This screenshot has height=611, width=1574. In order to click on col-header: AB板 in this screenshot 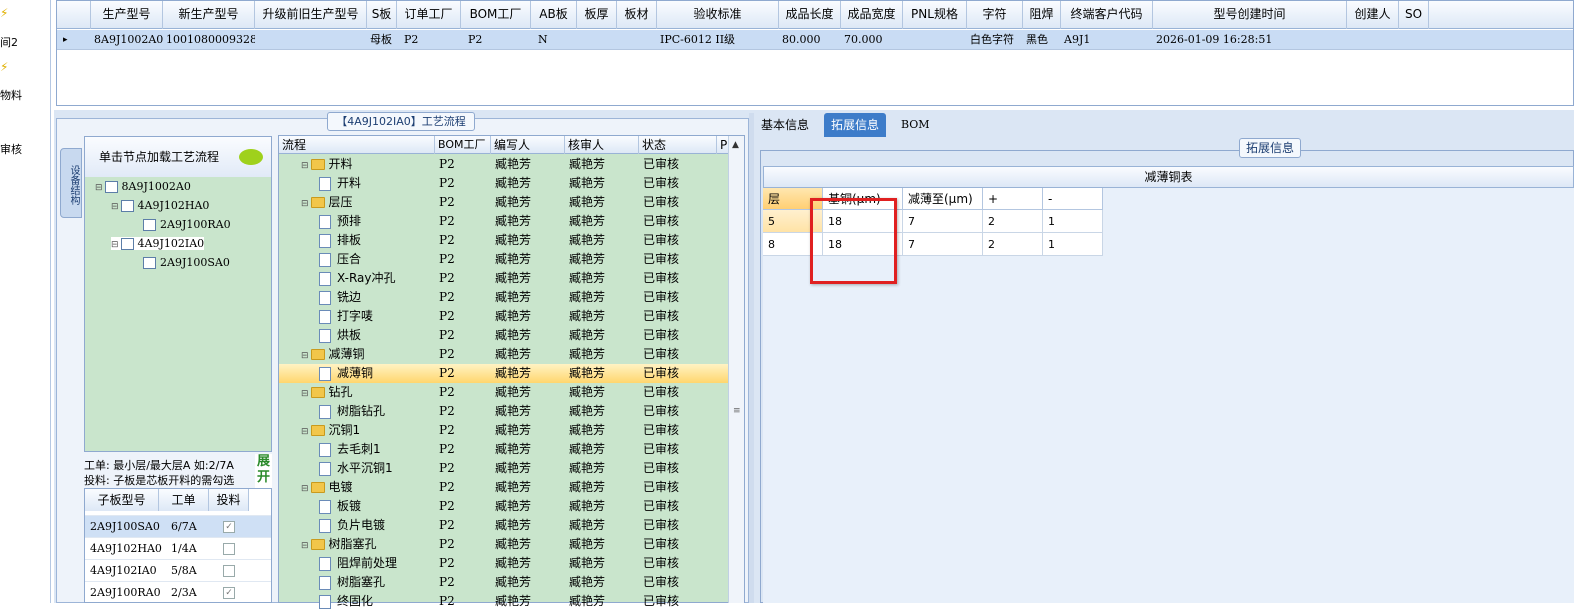, I will do `click(554, 15)`.